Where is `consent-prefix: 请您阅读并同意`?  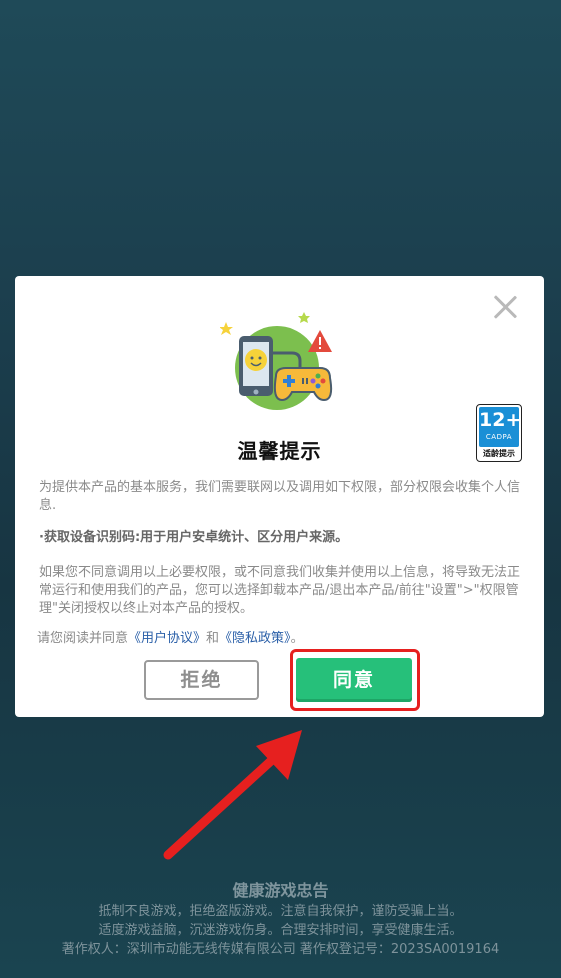
consent-prefix: 请您阅读并同意 is located at coordinates (83, 638).